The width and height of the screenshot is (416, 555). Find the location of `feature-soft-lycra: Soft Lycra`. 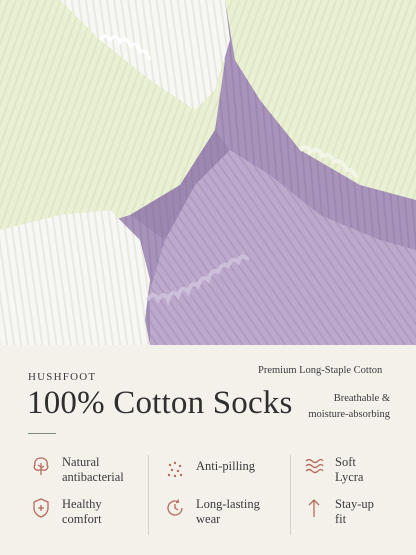

feature-soft-lycra: Soft Lycra is located at coordinates (333, 470).